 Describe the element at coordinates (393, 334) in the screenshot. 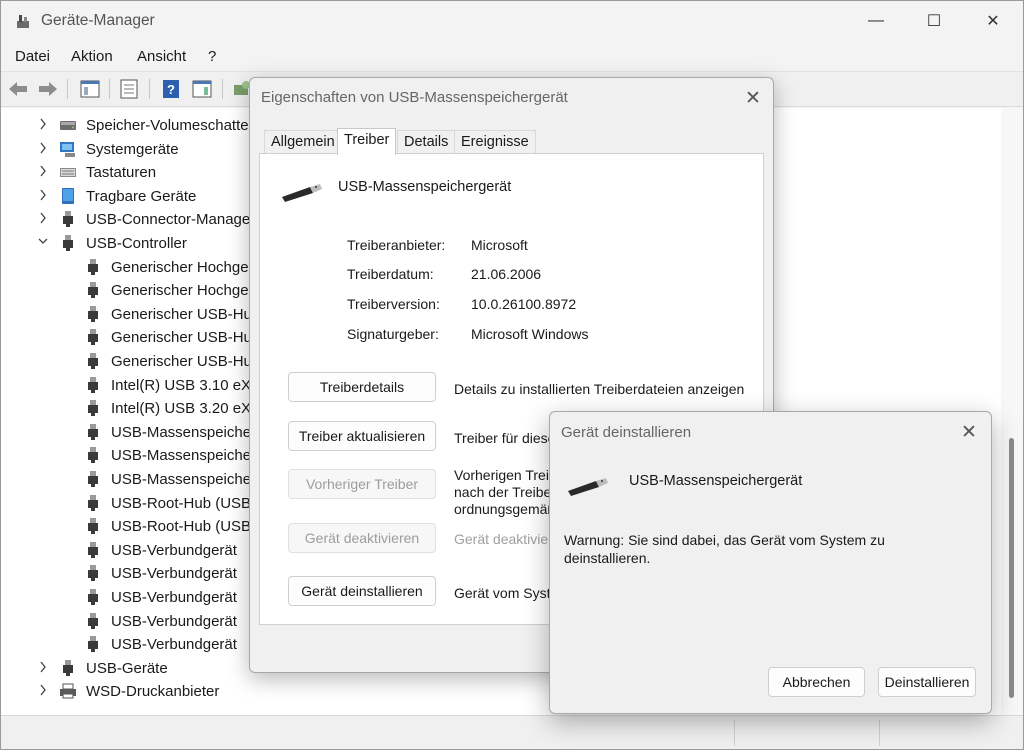

I see `signer-label: Signaturgeber:` at that location.